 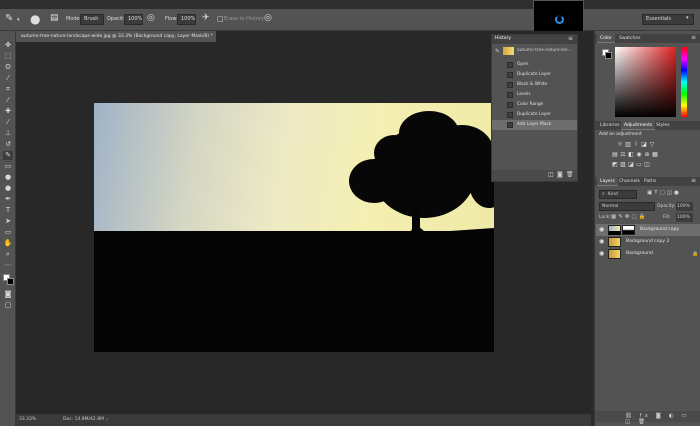 I want to click on layer-name: Background copy 2, so click(x=648, y=241).